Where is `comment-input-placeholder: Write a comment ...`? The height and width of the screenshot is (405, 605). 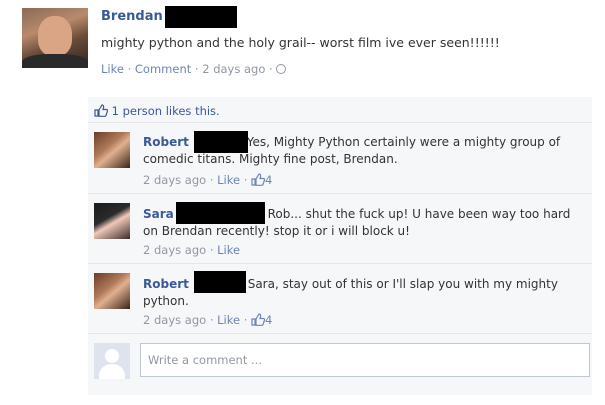
comment-input-placeholder: Write a comment ... is located at coordinates (205, 360).